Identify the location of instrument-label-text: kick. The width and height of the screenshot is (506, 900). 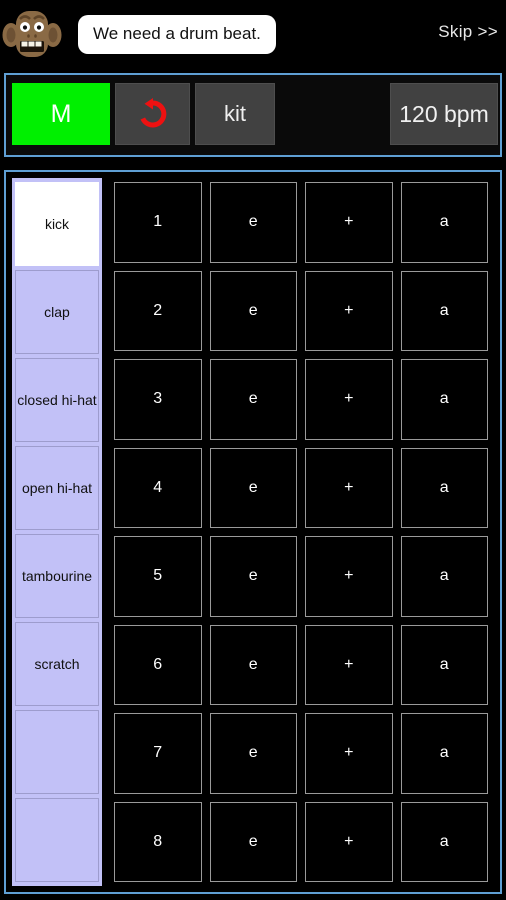
(57, 223).